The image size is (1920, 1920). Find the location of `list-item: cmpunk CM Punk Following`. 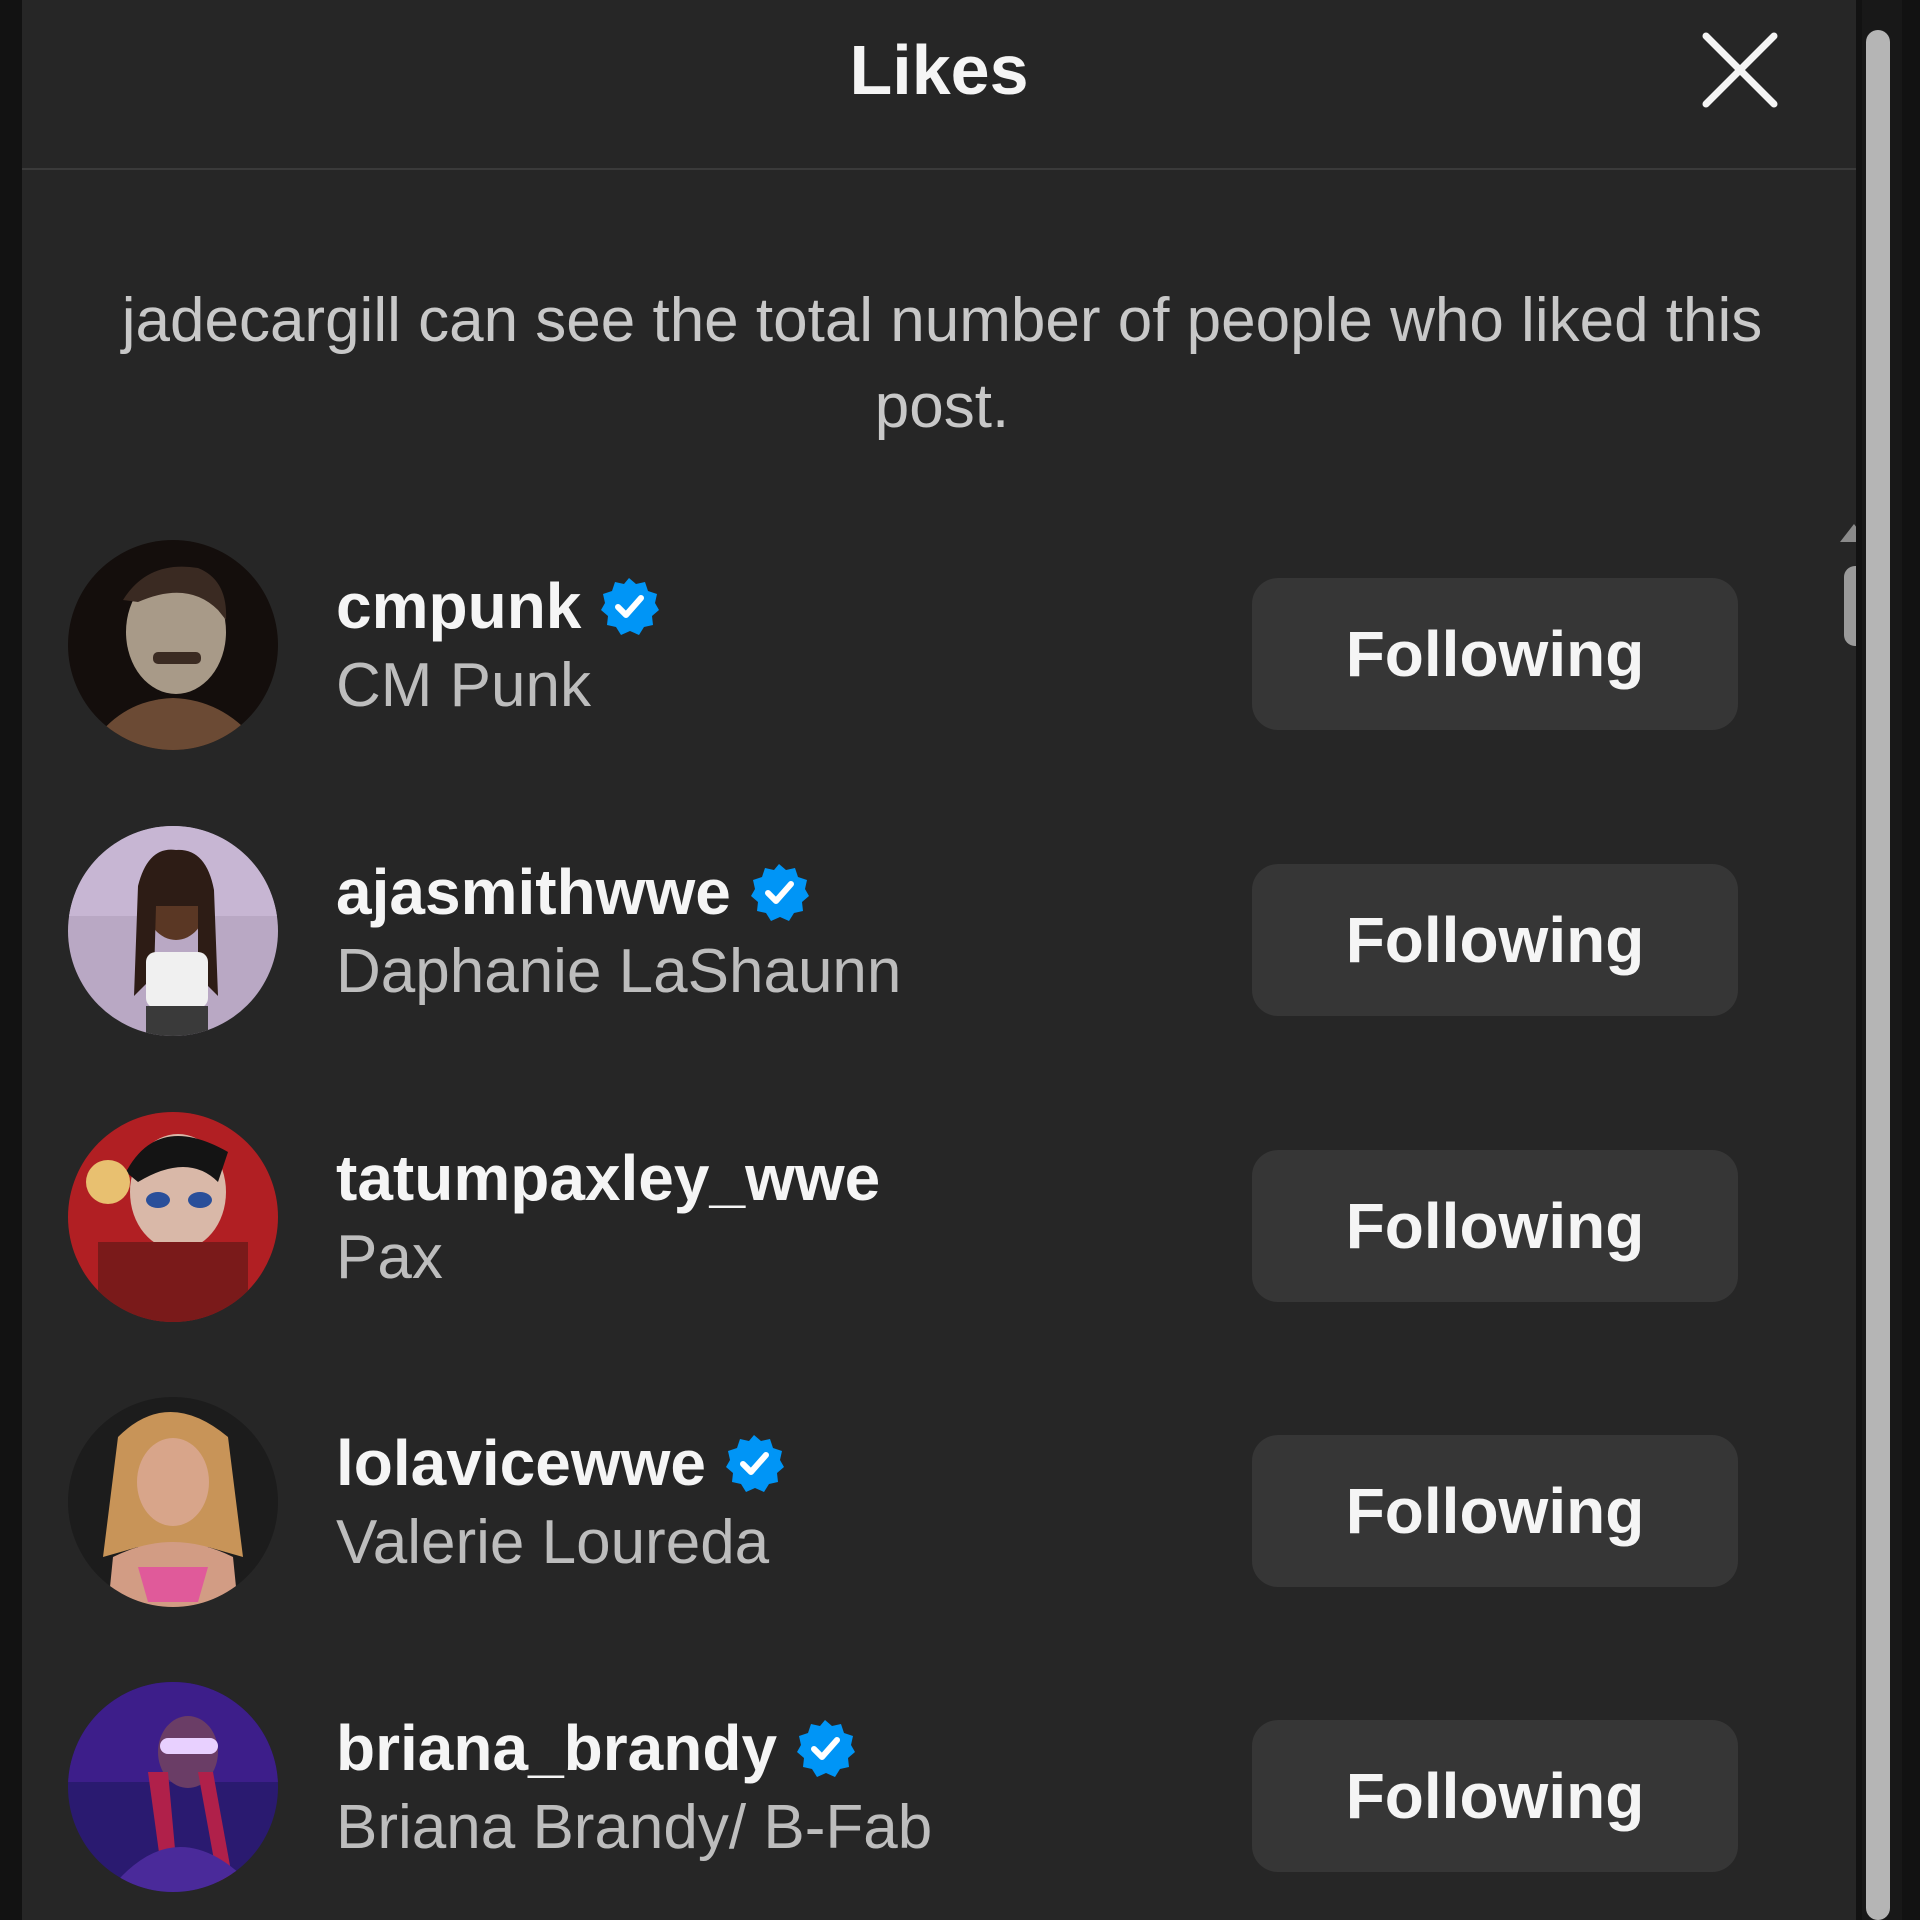

list-item: cmpunk CM Punk Following is located at coordinates (912, 645).